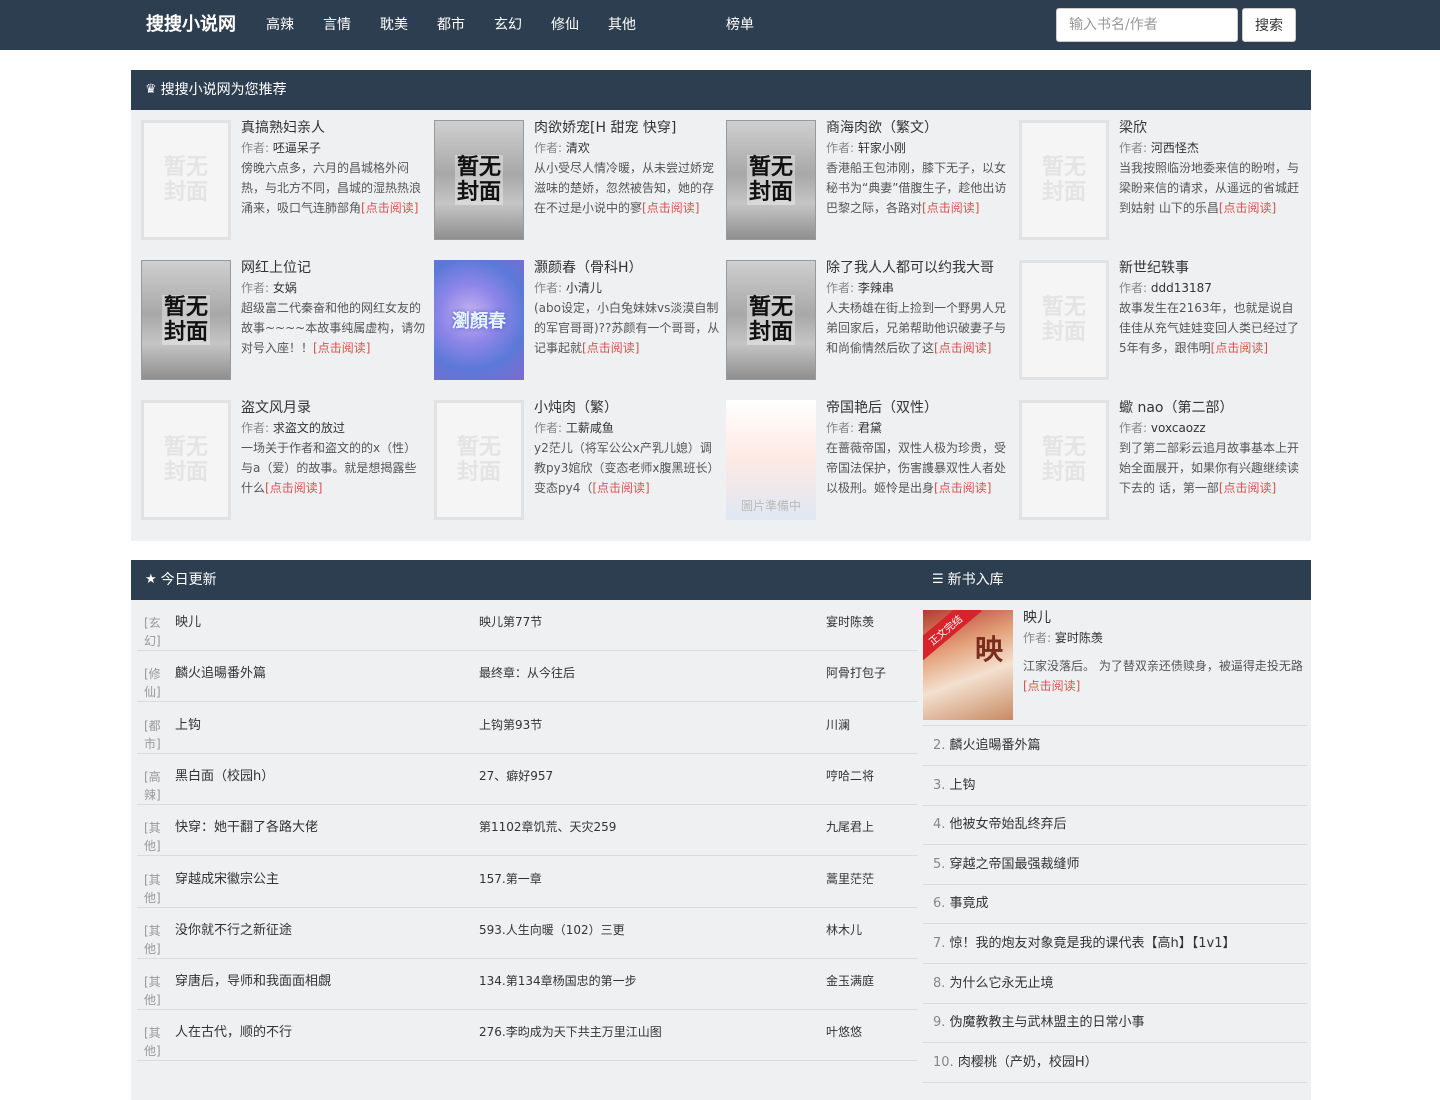  What do you see at coordinates (919, 408) in the screenshot?
I see `book-title: 帝国艳后（双性）` at bounding box center [919, 408].